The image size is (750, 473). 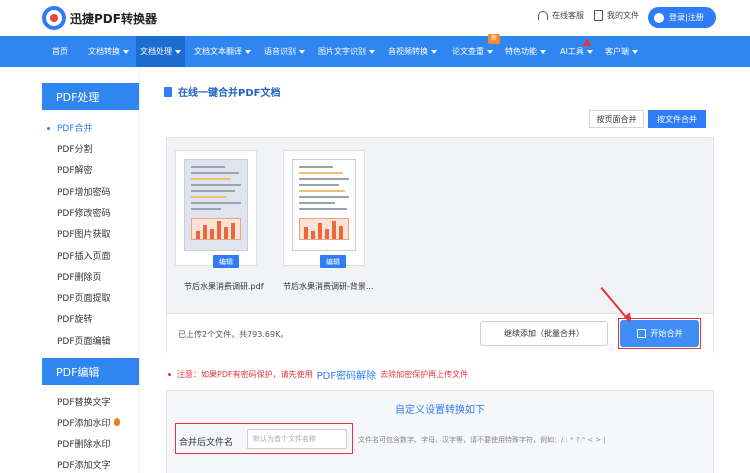 I want to click on sidebar-item-pdf-page-extract: PDF页面提取, so click(x=84, y=297).